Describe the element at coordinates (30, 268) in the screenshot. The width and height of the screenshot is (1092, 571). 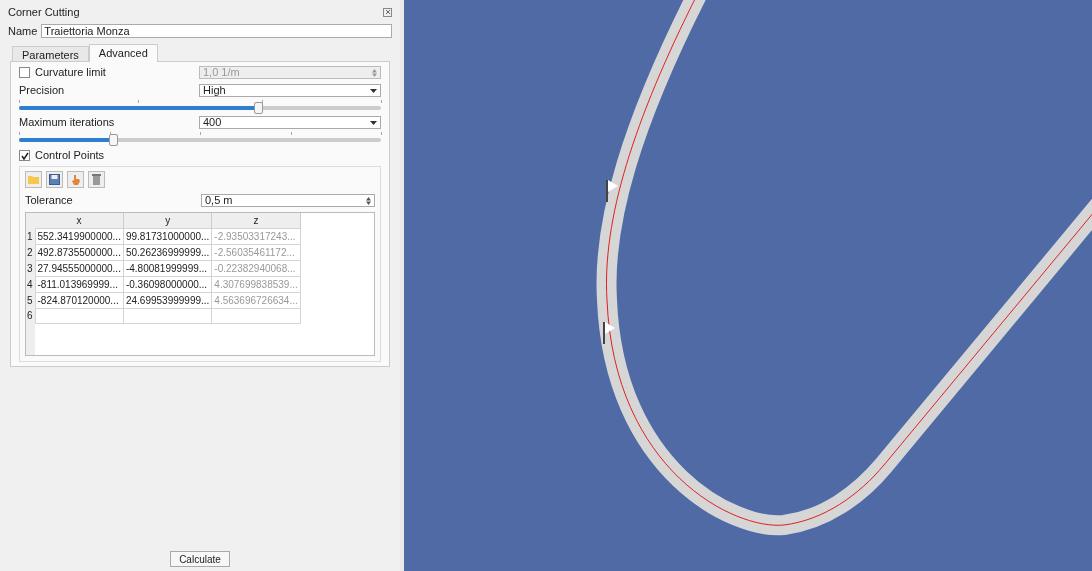
I see `row-number: 3` at that location.